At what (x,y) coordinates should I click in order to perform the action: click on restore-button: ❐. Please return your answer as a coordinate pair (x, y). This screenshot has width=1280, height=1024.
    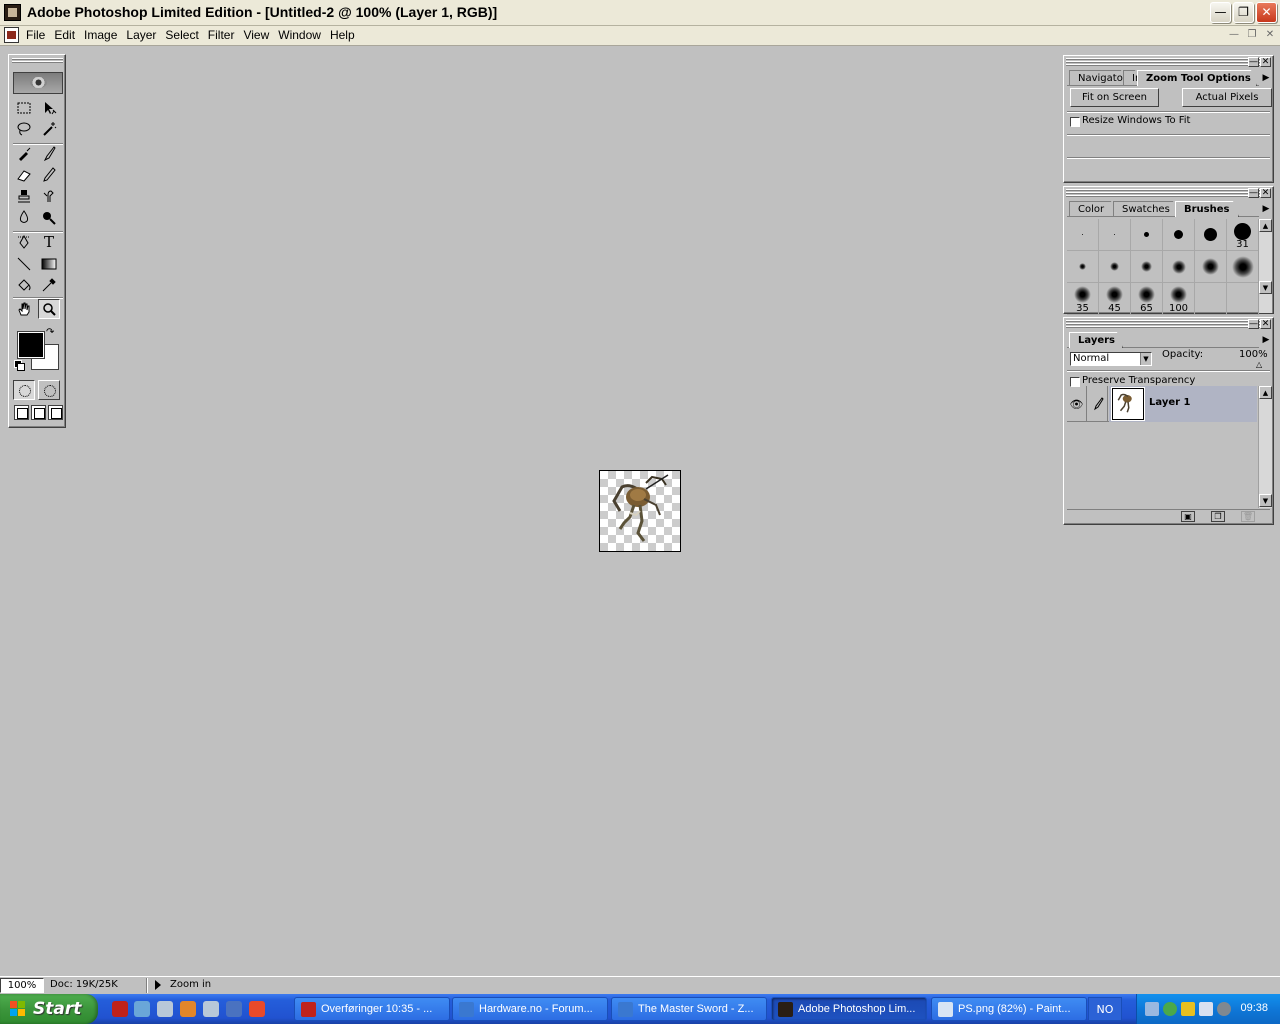
    Looking at the image, I should click on (1243, 12).